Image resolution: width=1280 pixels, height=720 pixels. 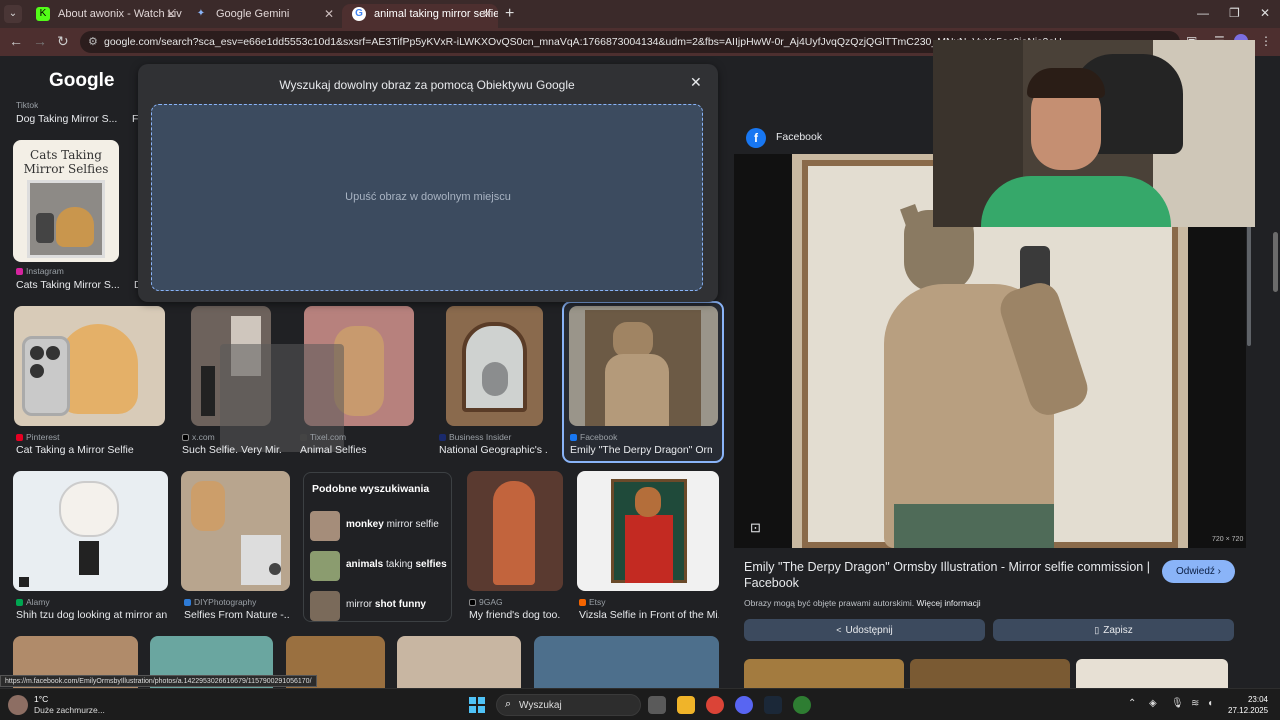 I want to click on result-source: DIYPhotography, so click(x=239, y=602).